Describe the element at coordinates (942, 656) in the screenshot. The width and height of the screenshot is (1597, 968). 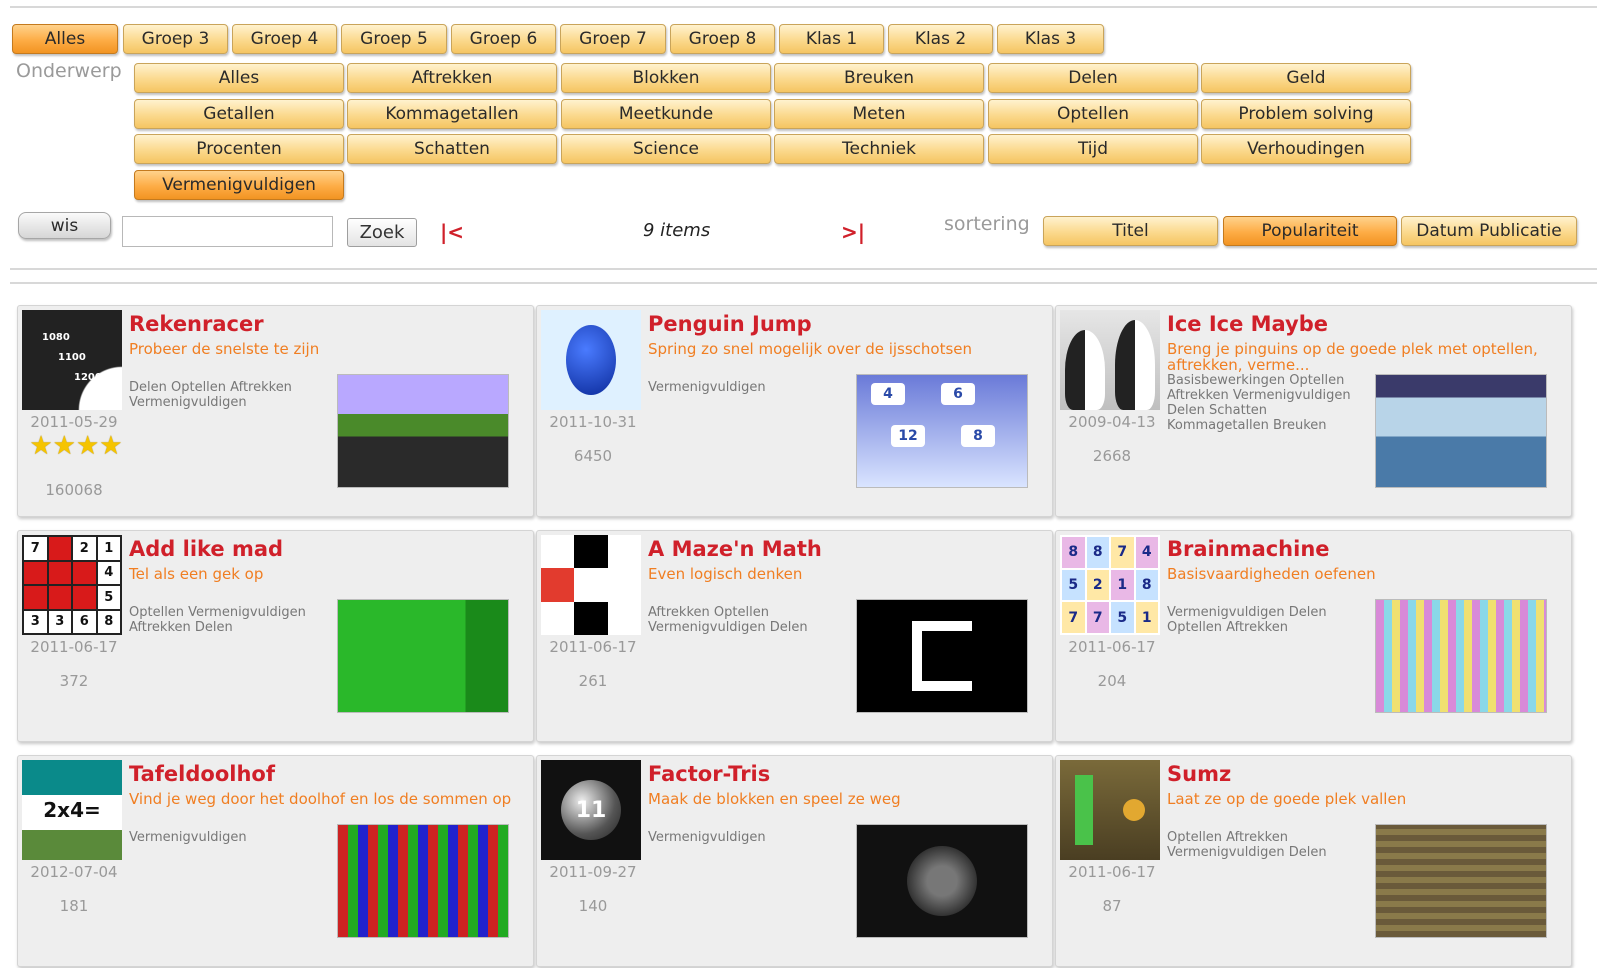
I see `maze-board-icon` at that location.